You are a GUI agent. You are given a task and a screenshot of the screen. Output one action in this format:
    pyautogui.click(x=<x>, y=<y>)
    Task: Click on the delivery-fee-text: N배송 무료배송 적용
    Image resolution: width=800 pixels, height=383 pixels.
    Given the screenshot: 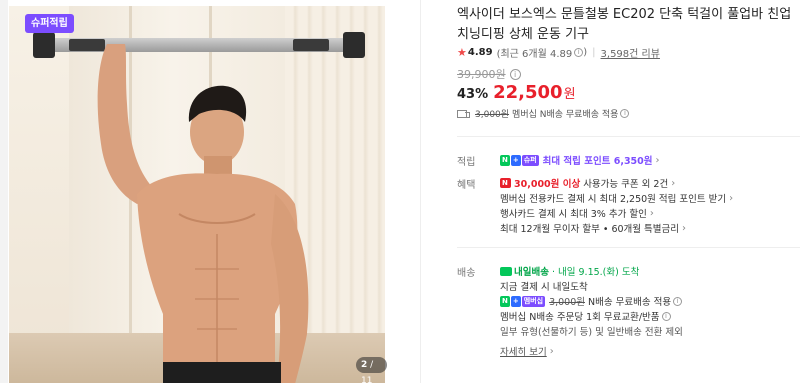 What is the action you would take?
    pyautogui.click(x=630, y=302)
    